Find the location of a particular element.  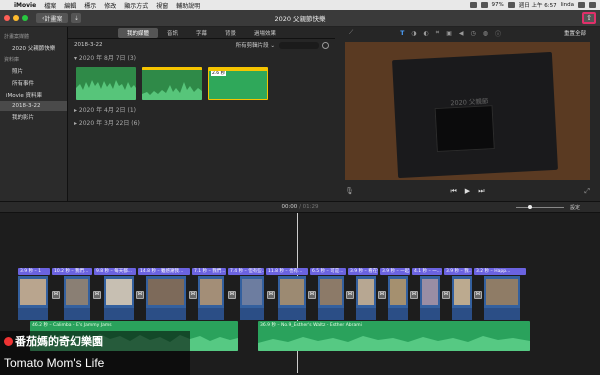

user-name: linda is located at coordinates (567, 5).